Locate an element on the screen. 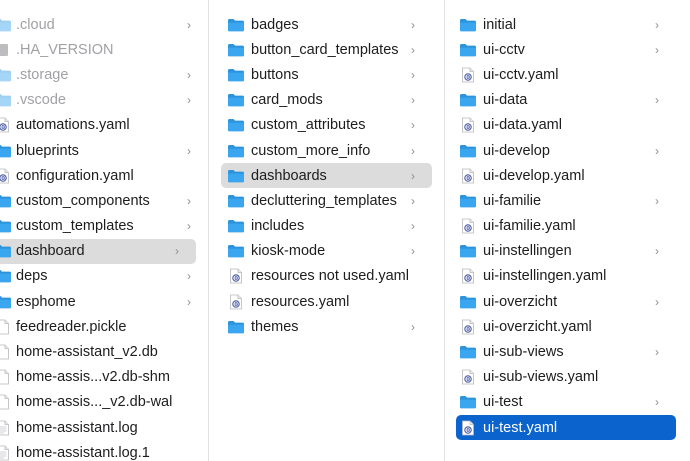 The image size is (690, 461). item-label: dashboards is located at coordinates (289, 175).